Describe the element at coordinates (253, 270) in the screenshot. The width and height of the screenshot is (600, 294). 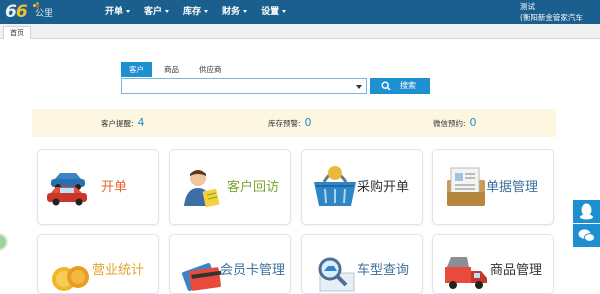
I see `tile-label: 会员卡管理` at that location.